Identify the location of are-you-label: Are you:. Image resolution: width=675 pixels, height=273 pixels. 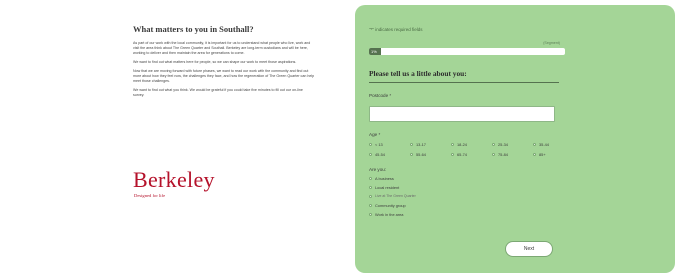
(378, 169).